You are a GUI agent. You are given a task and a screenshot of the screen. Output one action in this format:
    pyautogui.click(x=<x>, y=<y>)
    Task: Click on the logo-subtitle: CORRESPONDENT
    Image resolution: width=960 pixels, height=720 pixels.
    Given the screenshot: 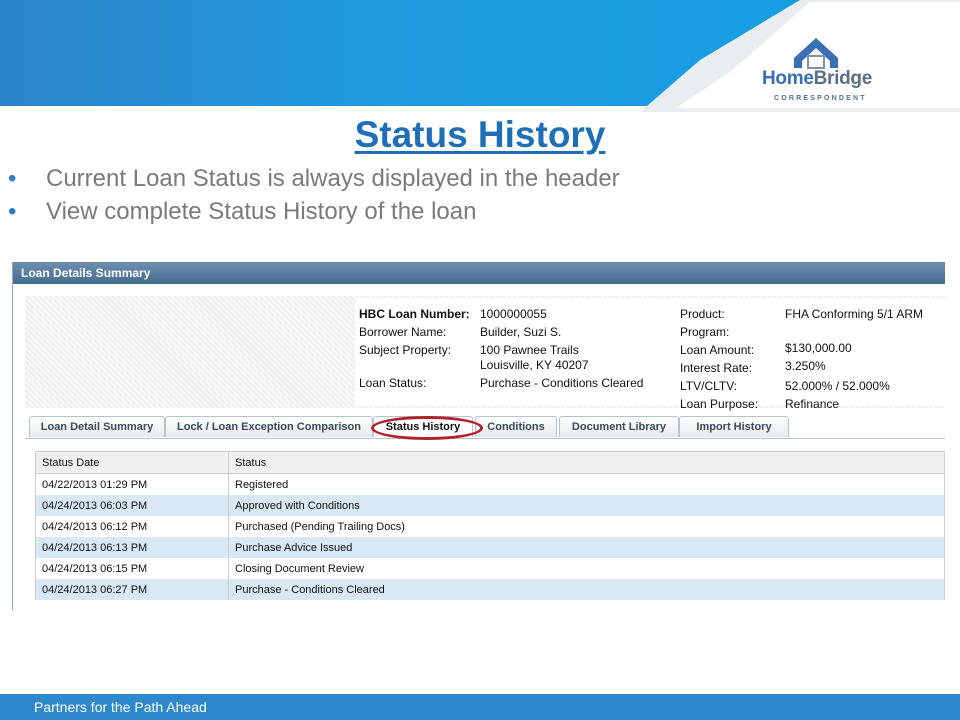 What is the action you would take?
    pyautogui.click(x=820, y=98)
    